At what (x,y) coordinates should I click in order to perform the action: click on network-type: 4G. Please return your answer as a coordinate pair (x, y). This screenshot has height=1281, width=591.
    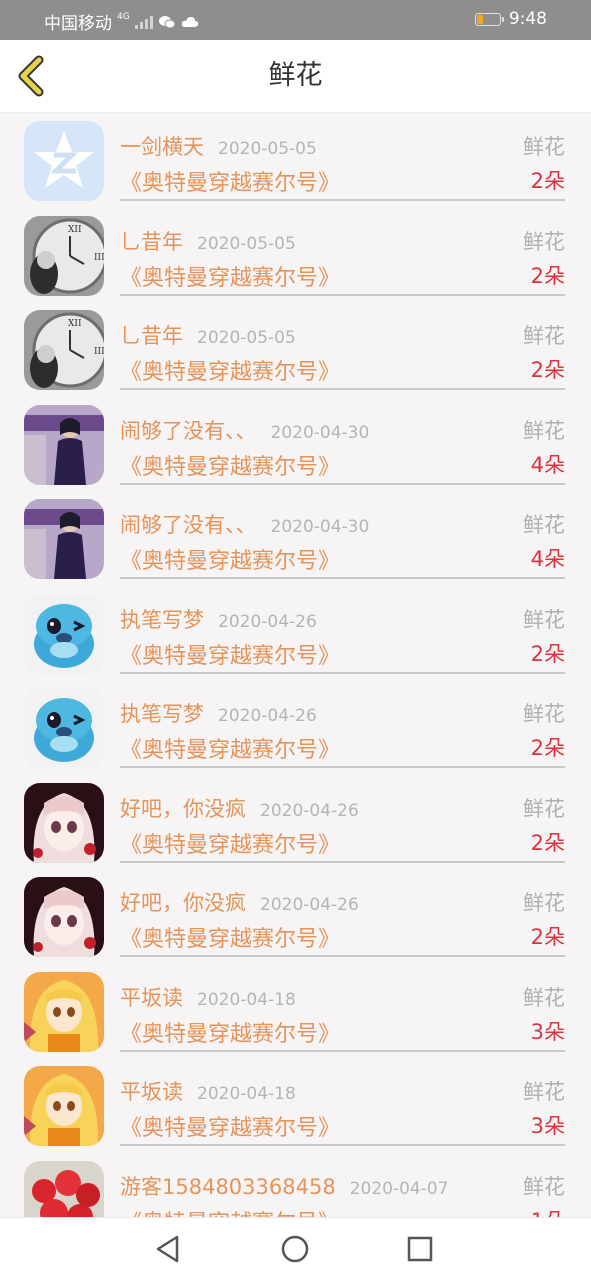
    Looking at the image, I should click on (123, 17).